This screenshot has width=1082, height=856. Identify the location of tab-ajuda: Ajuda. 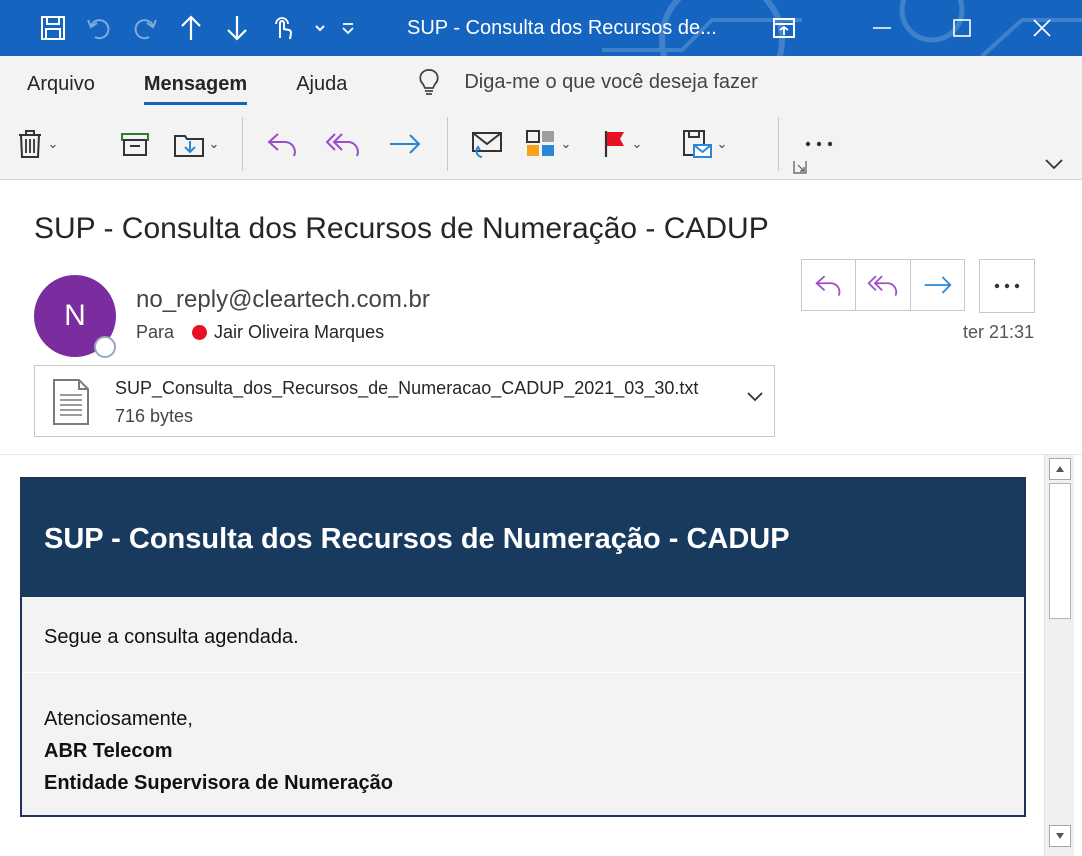
(321, 82).